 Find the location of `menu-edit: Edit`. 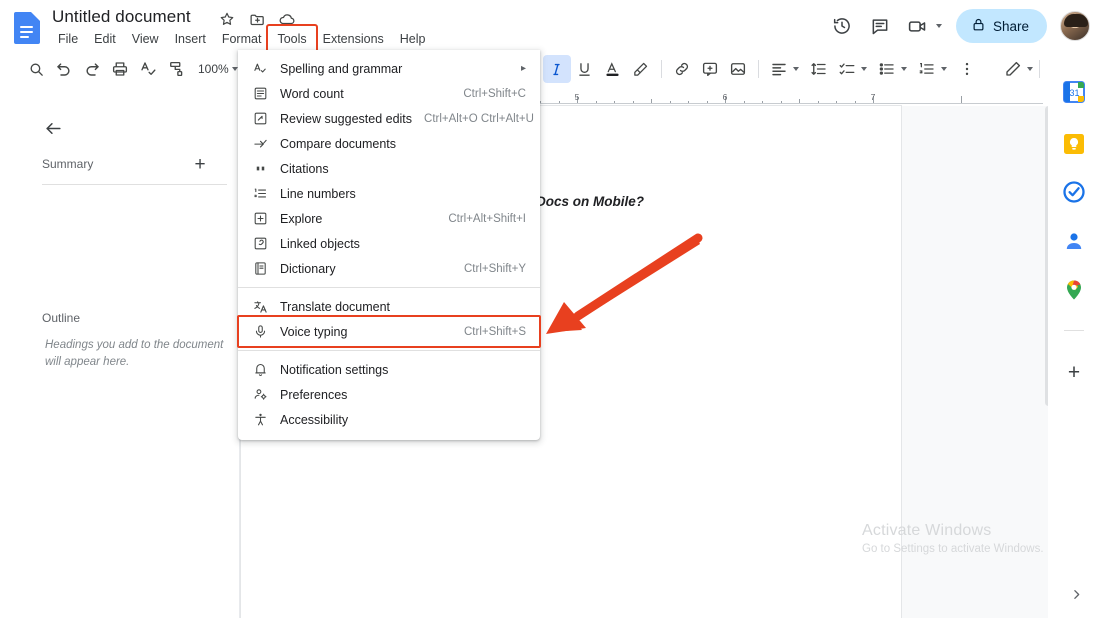

menu-edit: Edit is located at coordinates (105, 39).